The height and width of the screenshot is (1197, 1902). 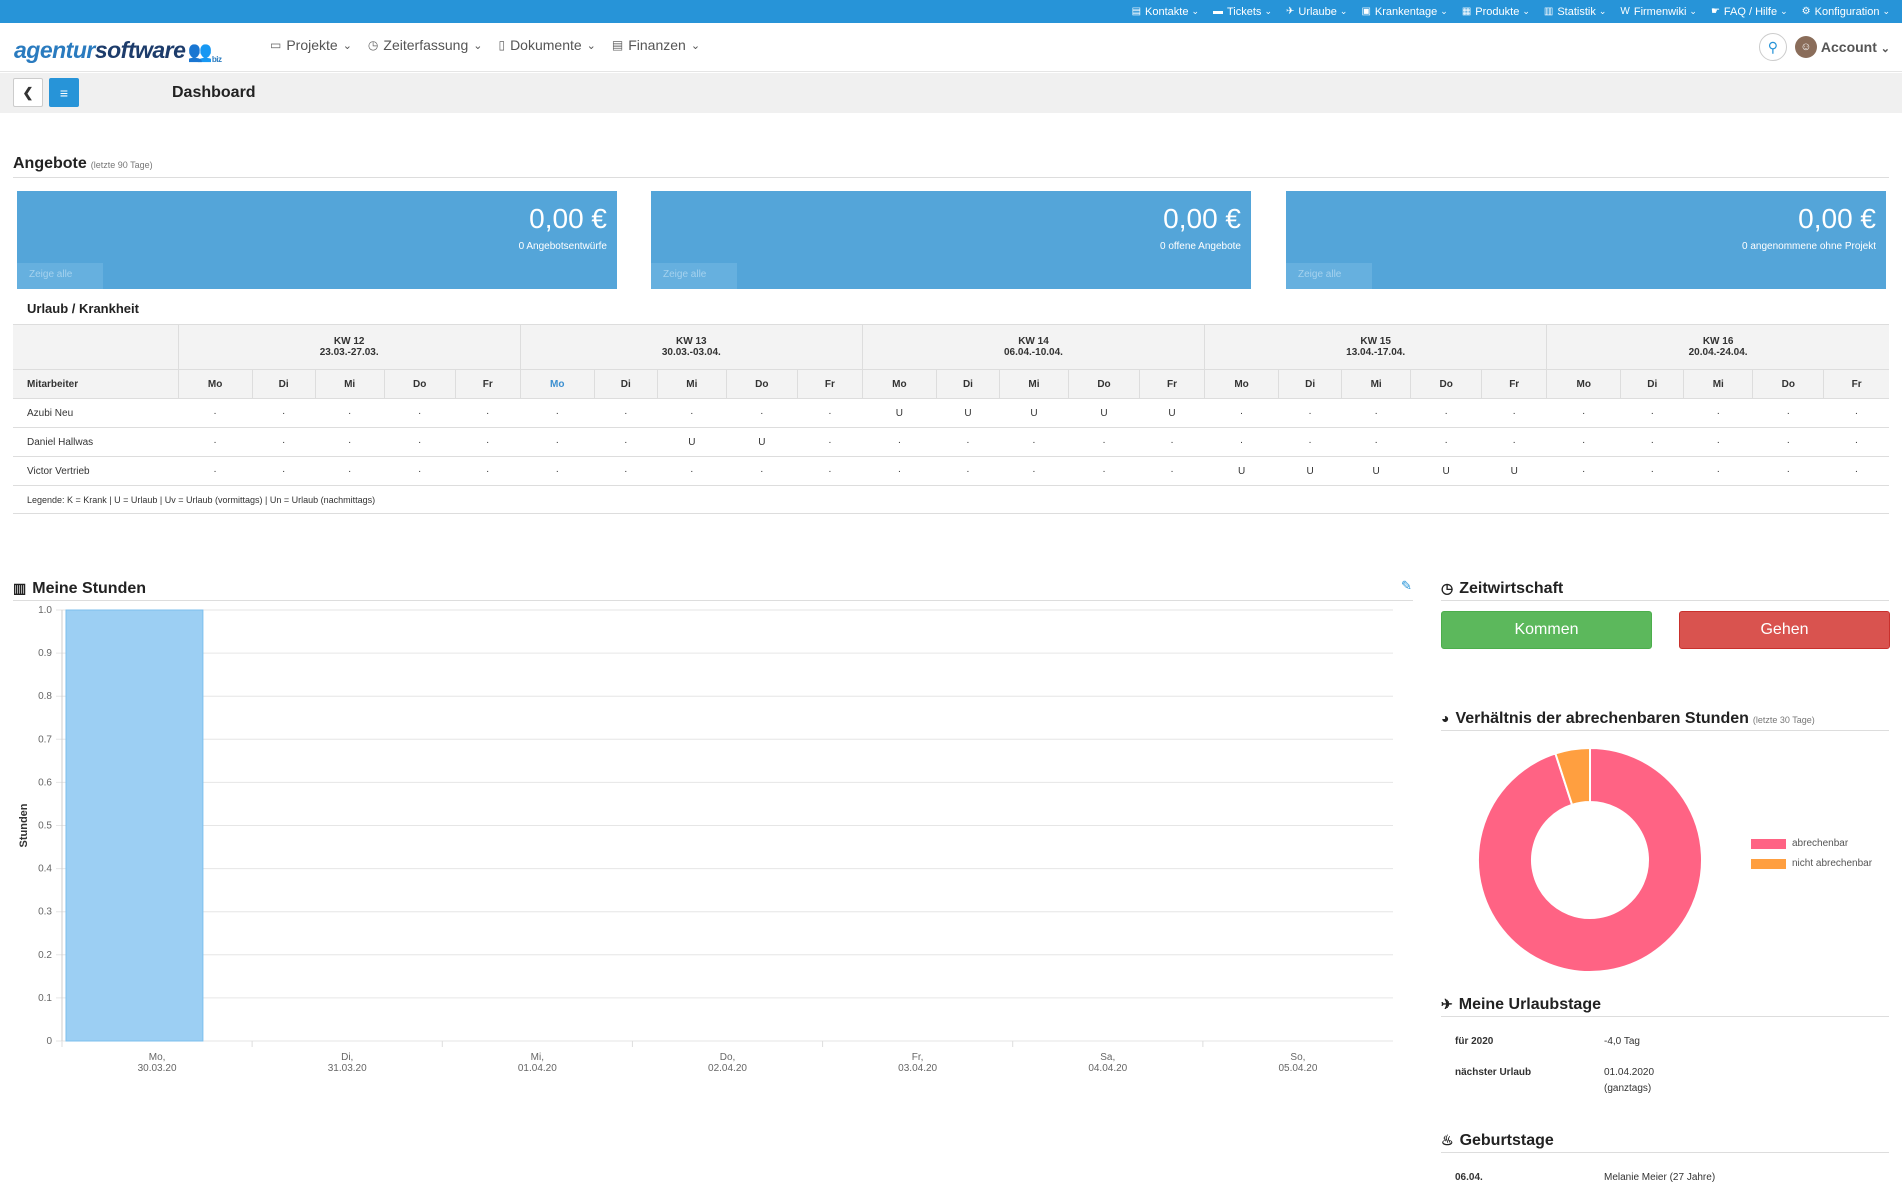 I want to click on account-menu: Account ⌄, so click(x=1855, y=47).